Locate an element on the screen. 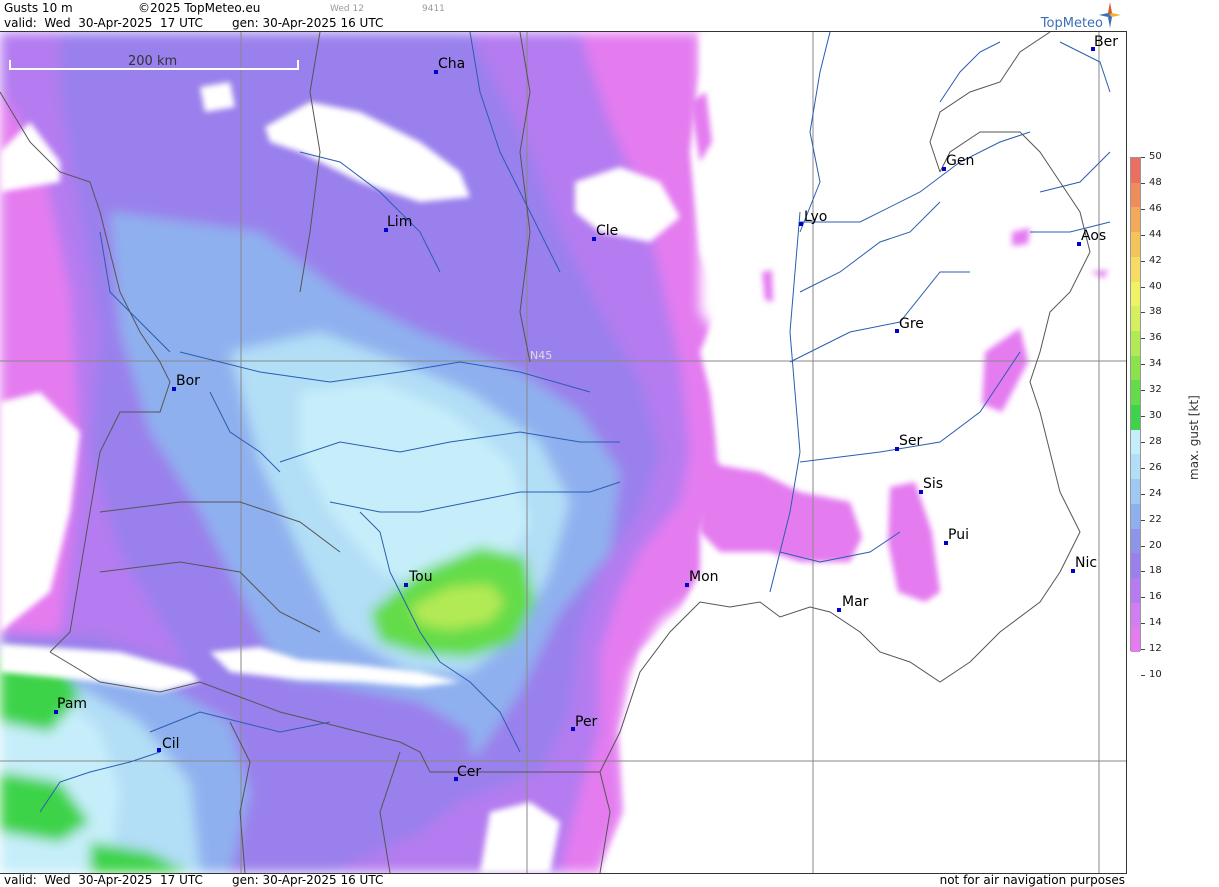 Image resolution: width=1219 pixels, height=887 pixels. generation-time: gen: 30-Apr-2025 16 UTC is located at coordinates (308, 23).